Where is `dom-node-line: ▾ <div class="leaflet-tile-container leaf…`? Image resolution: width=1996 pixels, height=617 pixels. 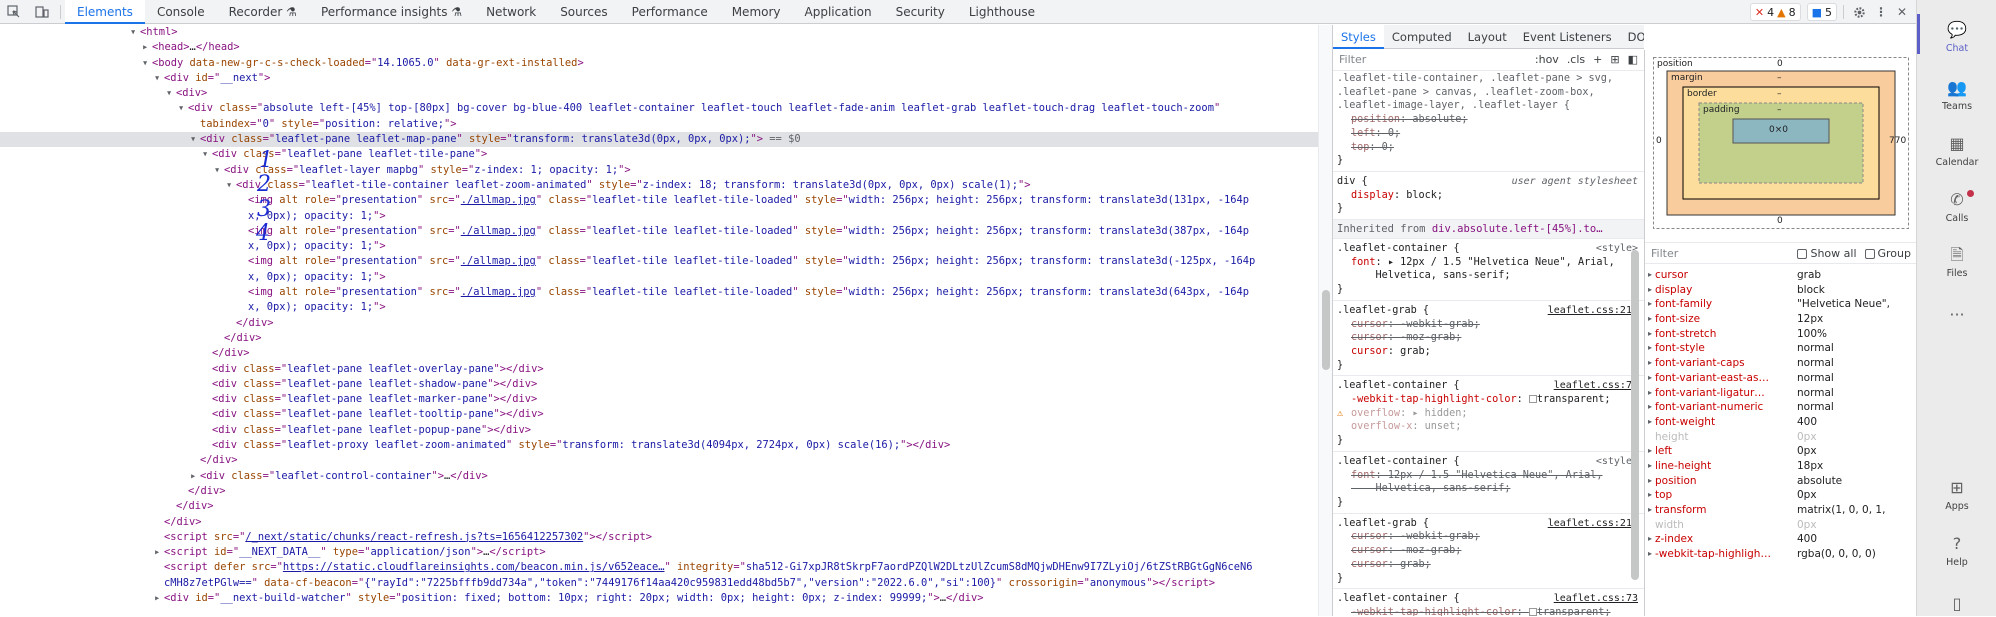 dom-node-line: ▾ <div class="leaflet-tile-container leaf… is located at coordinates (659, 185).